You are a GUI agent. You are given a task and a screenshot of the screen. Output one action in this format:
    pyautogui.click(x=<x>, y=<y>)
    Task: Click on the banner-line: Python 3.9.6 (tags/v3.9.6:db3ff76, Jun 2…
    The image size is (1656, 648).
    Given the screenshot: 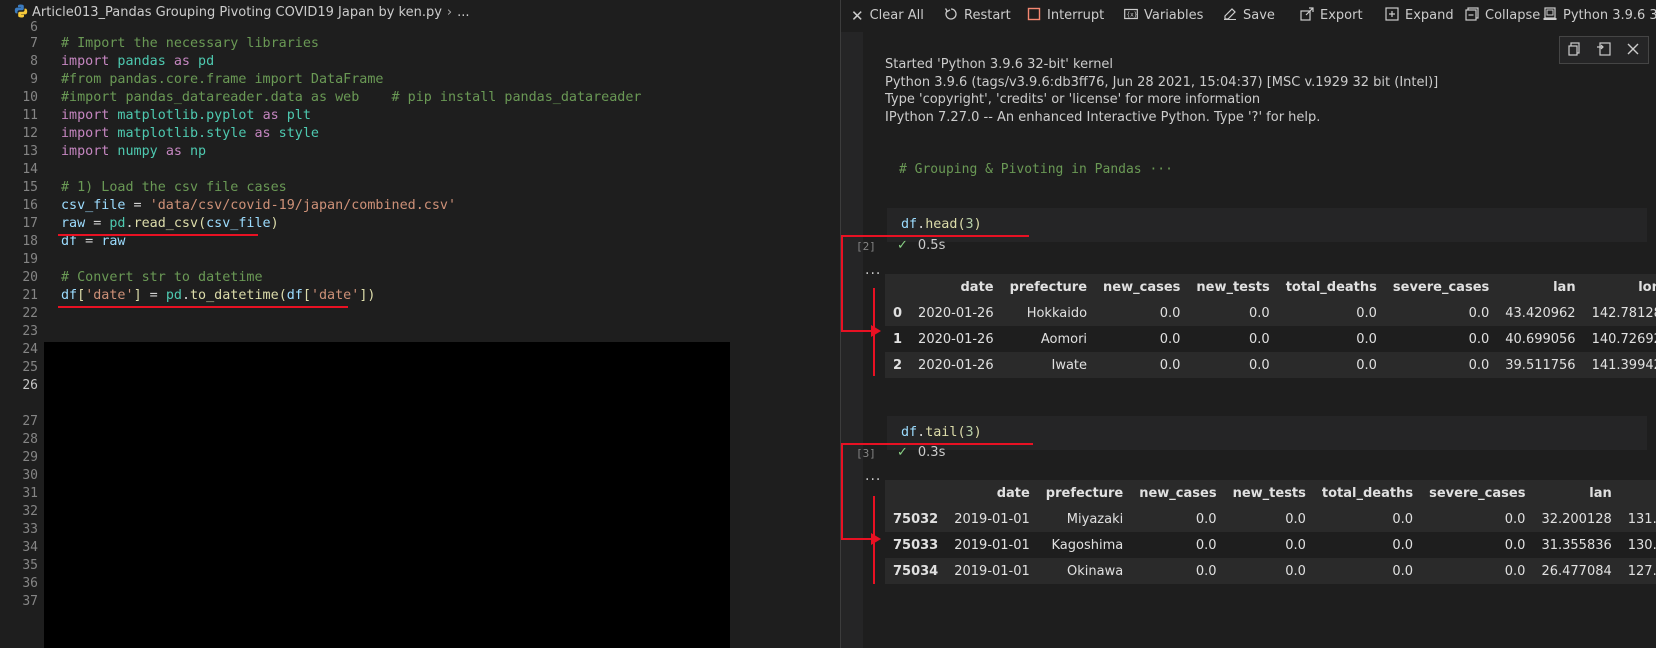 What is the action you would take?
    pyautogui.click(x=1162, y=82)
    